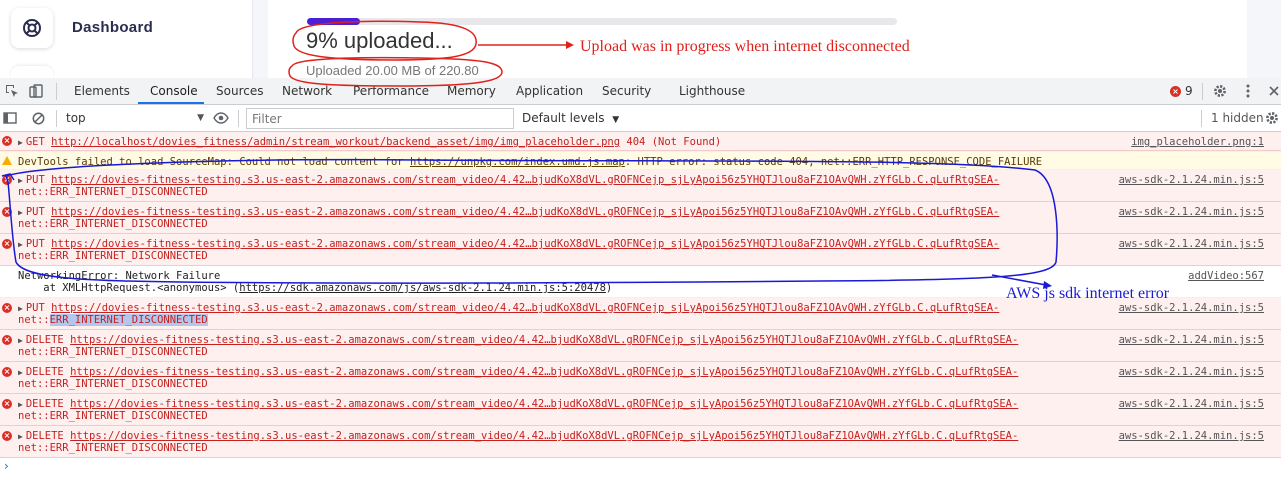 The width and height of the screenshot is (1281, 480). I want to click on source-link: addVideo:567, so click(1226, 276).